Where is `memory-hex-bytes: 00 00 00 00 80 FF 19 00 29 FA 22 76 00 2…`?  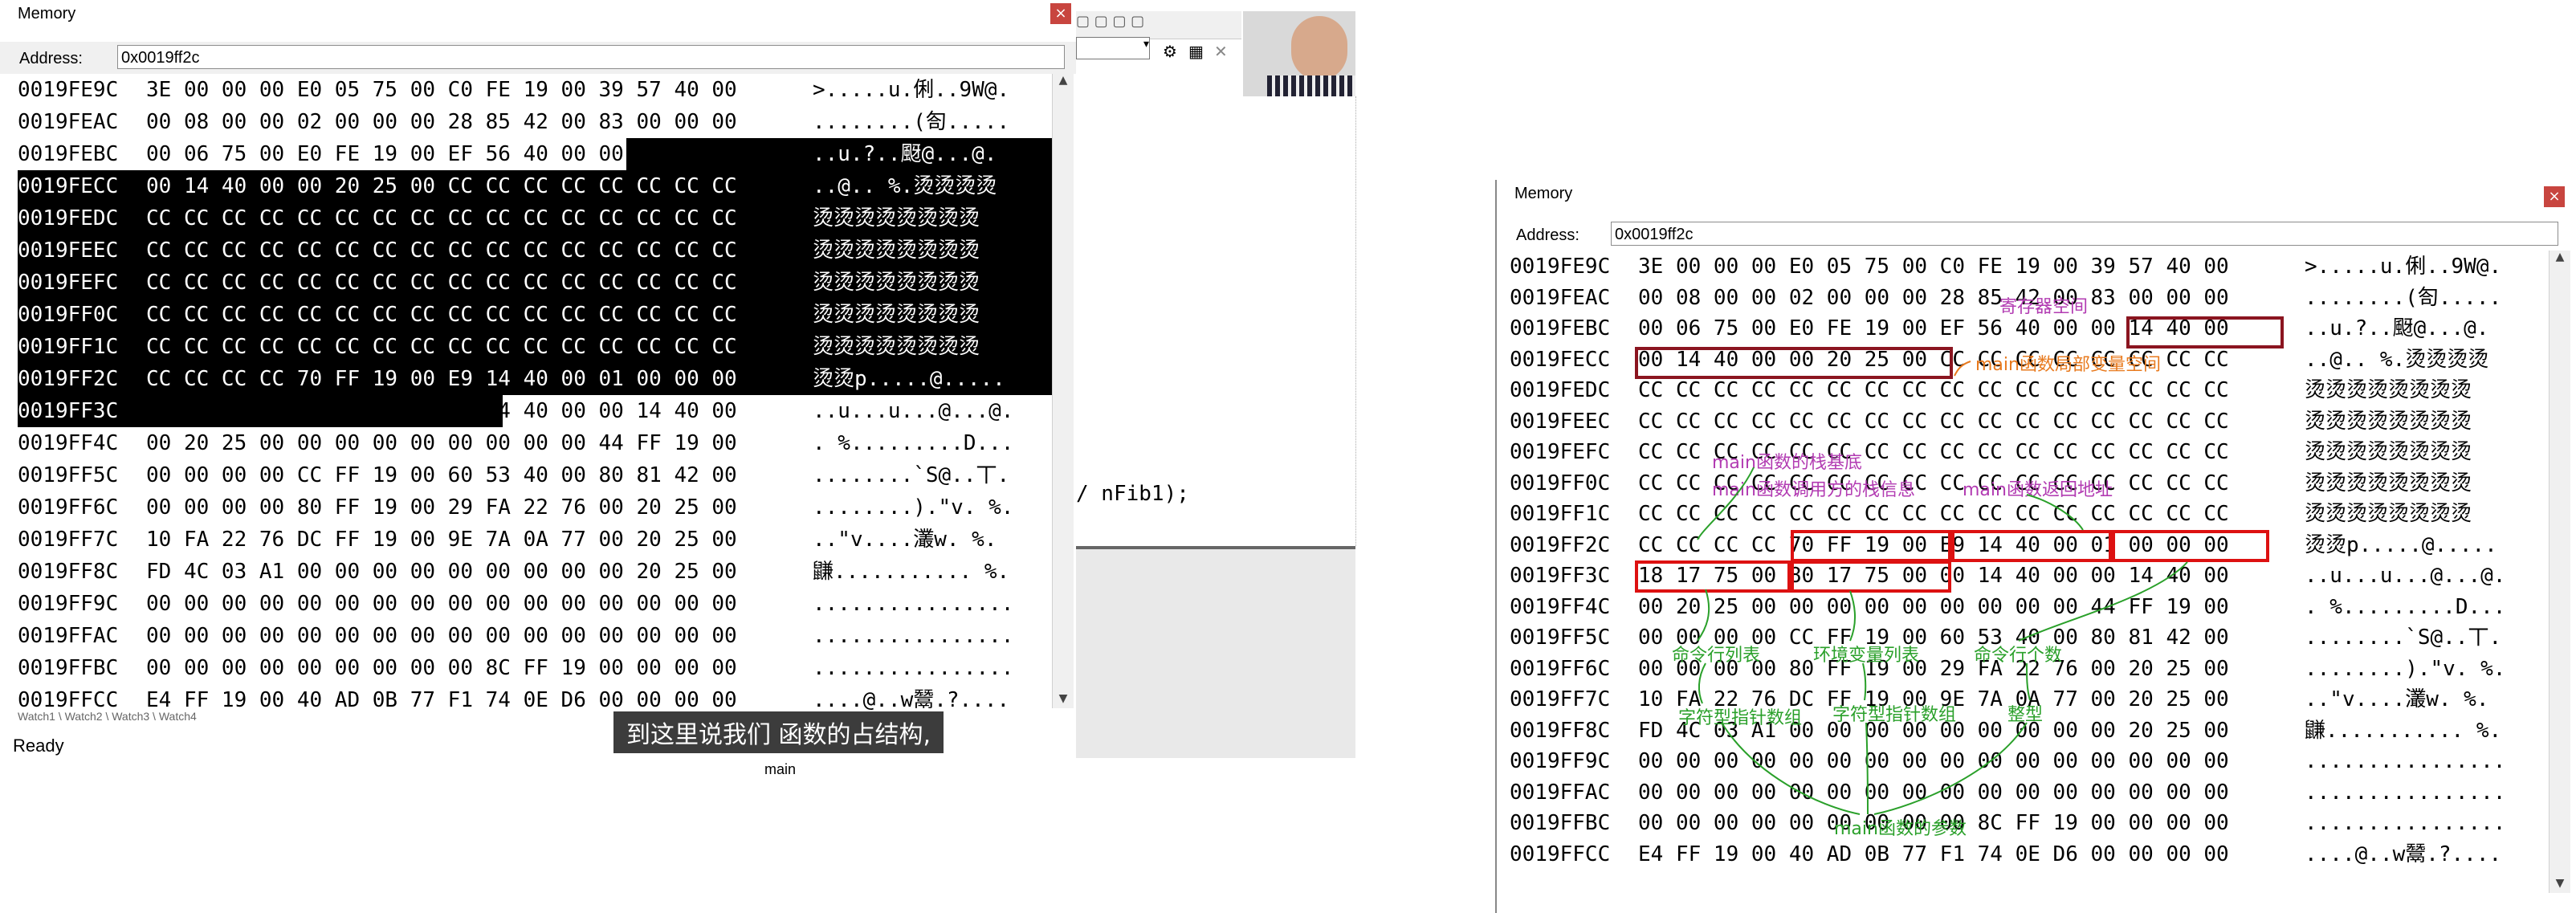
memory-hex-bytes: 00 00 00 00 80 FF 19 00 29 FA 22 76 00 2… is located at coordinates (441, 507).